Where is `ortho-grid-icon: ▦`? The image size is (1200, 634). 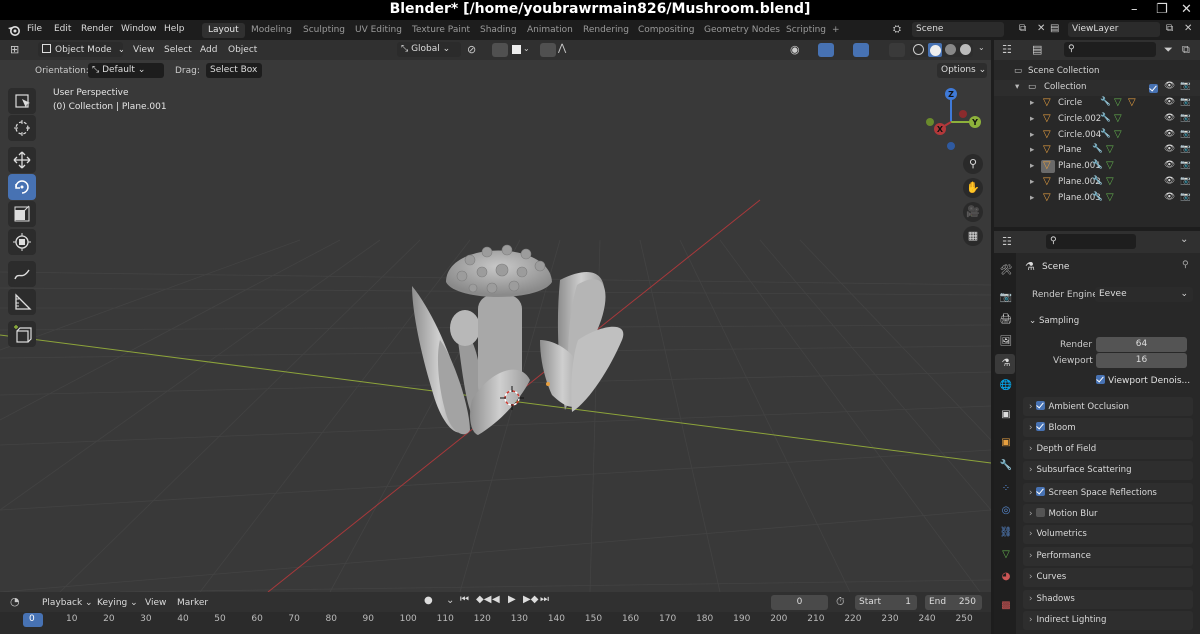
ortho-grid-icon: ▦ is located at coordinates (973, 236).